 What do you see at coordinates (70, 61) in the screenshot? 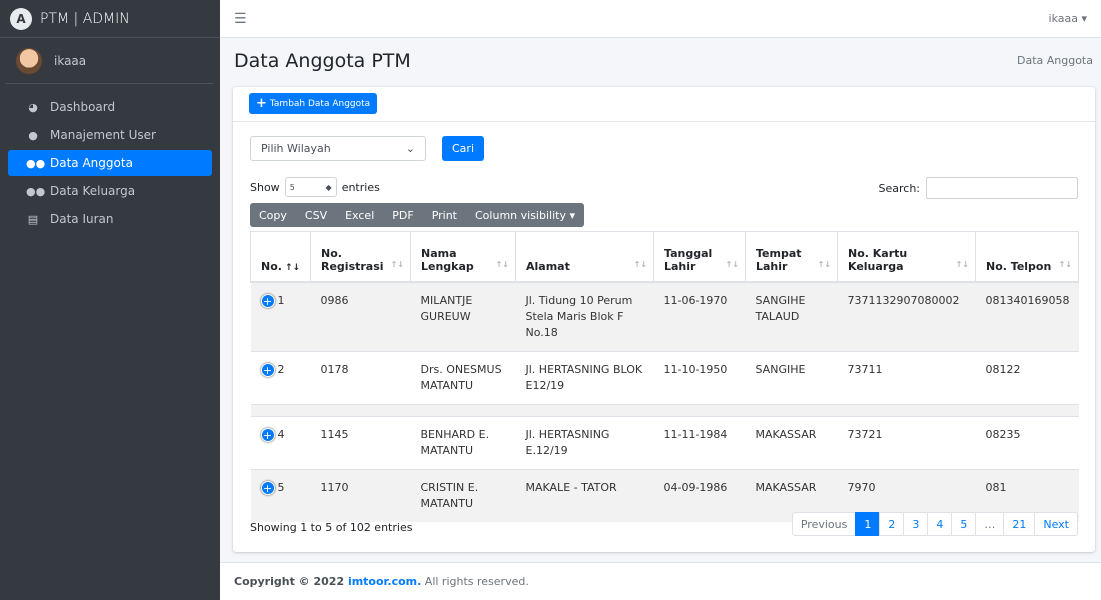
I see `sidebar-user-name: ikaaa` at bounding box center [70, 61].